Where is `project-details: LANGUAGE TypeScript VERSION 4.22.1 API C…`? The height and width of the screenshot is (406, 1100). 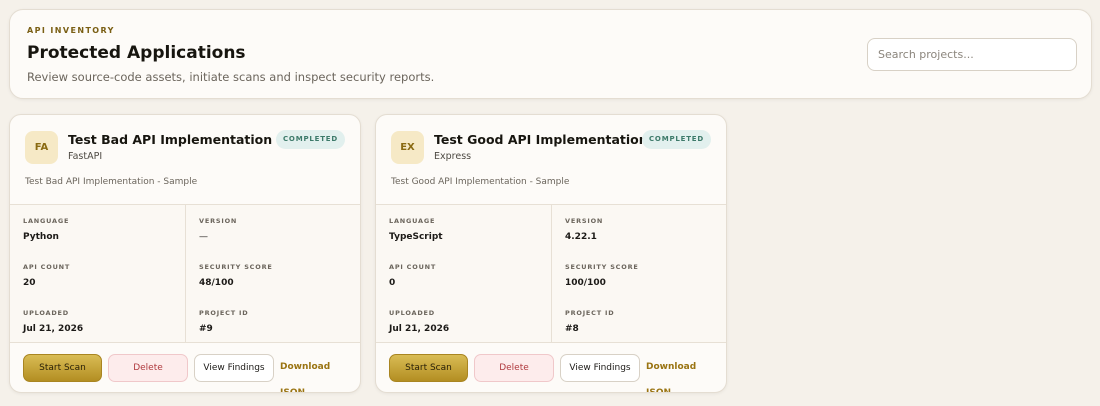
project-details: LANGUAGE TypeScript VERSION 4.22.1 API C… is located at coordinates (551, 273).